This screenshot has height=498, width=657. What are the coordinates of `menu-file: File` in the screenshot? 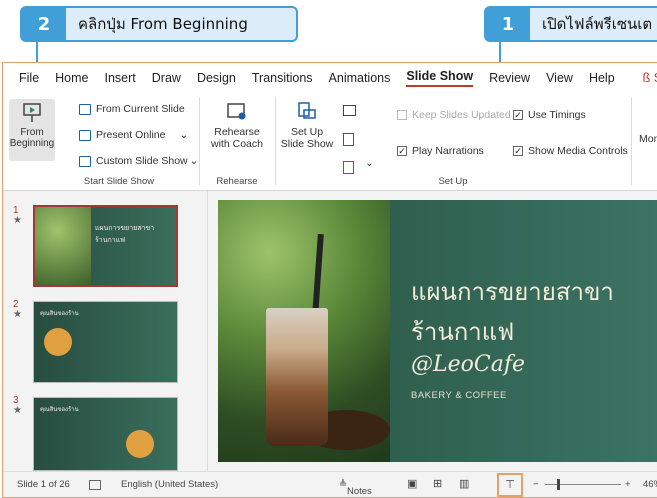 It's located at (29, 78).